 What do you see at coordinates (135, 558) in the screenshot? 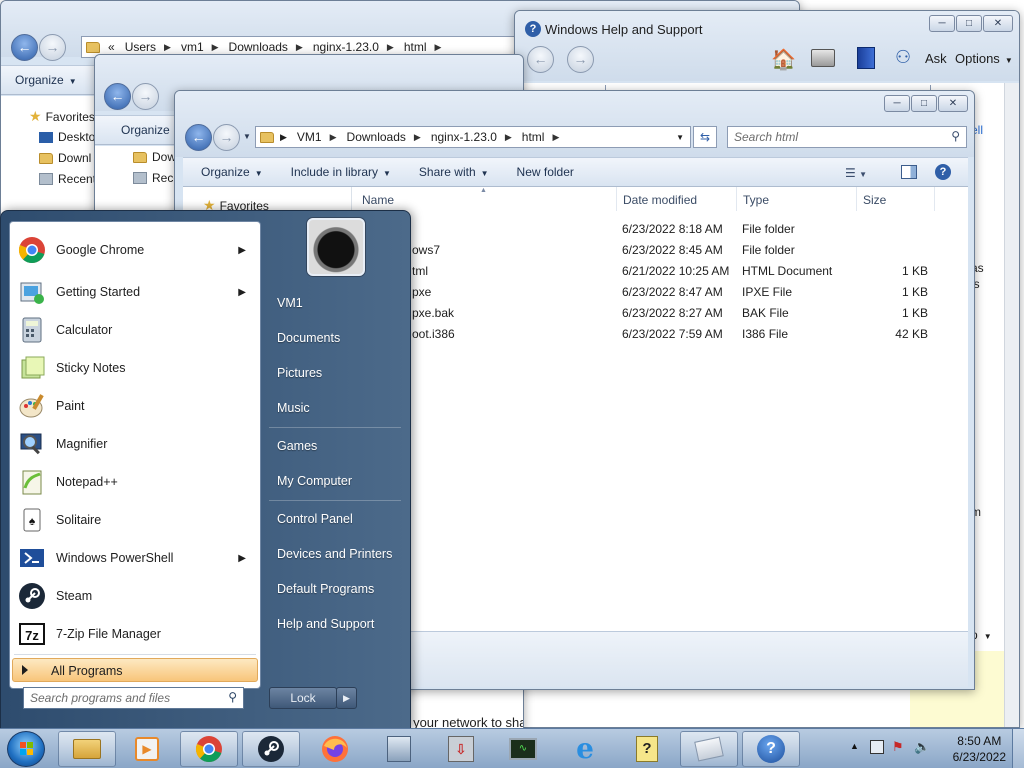
I see `program-windows-powershell: Windows PowerShell ▶` at bounding box center [135, 558].